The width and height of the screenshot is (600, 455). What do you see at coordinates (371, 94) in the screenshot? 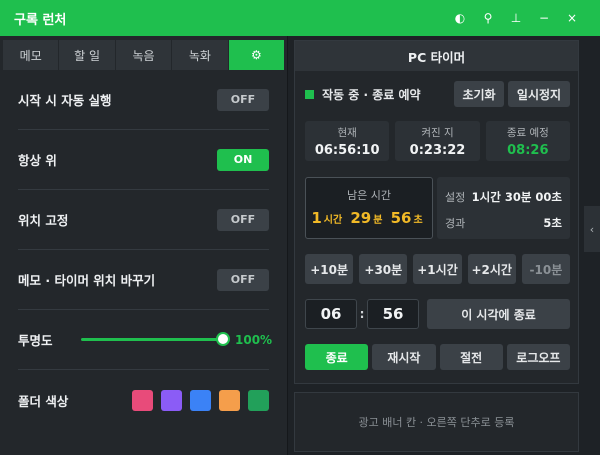
I see `timer-status: 작동 중 · 종료 예약` at bounding box center [371, 94].